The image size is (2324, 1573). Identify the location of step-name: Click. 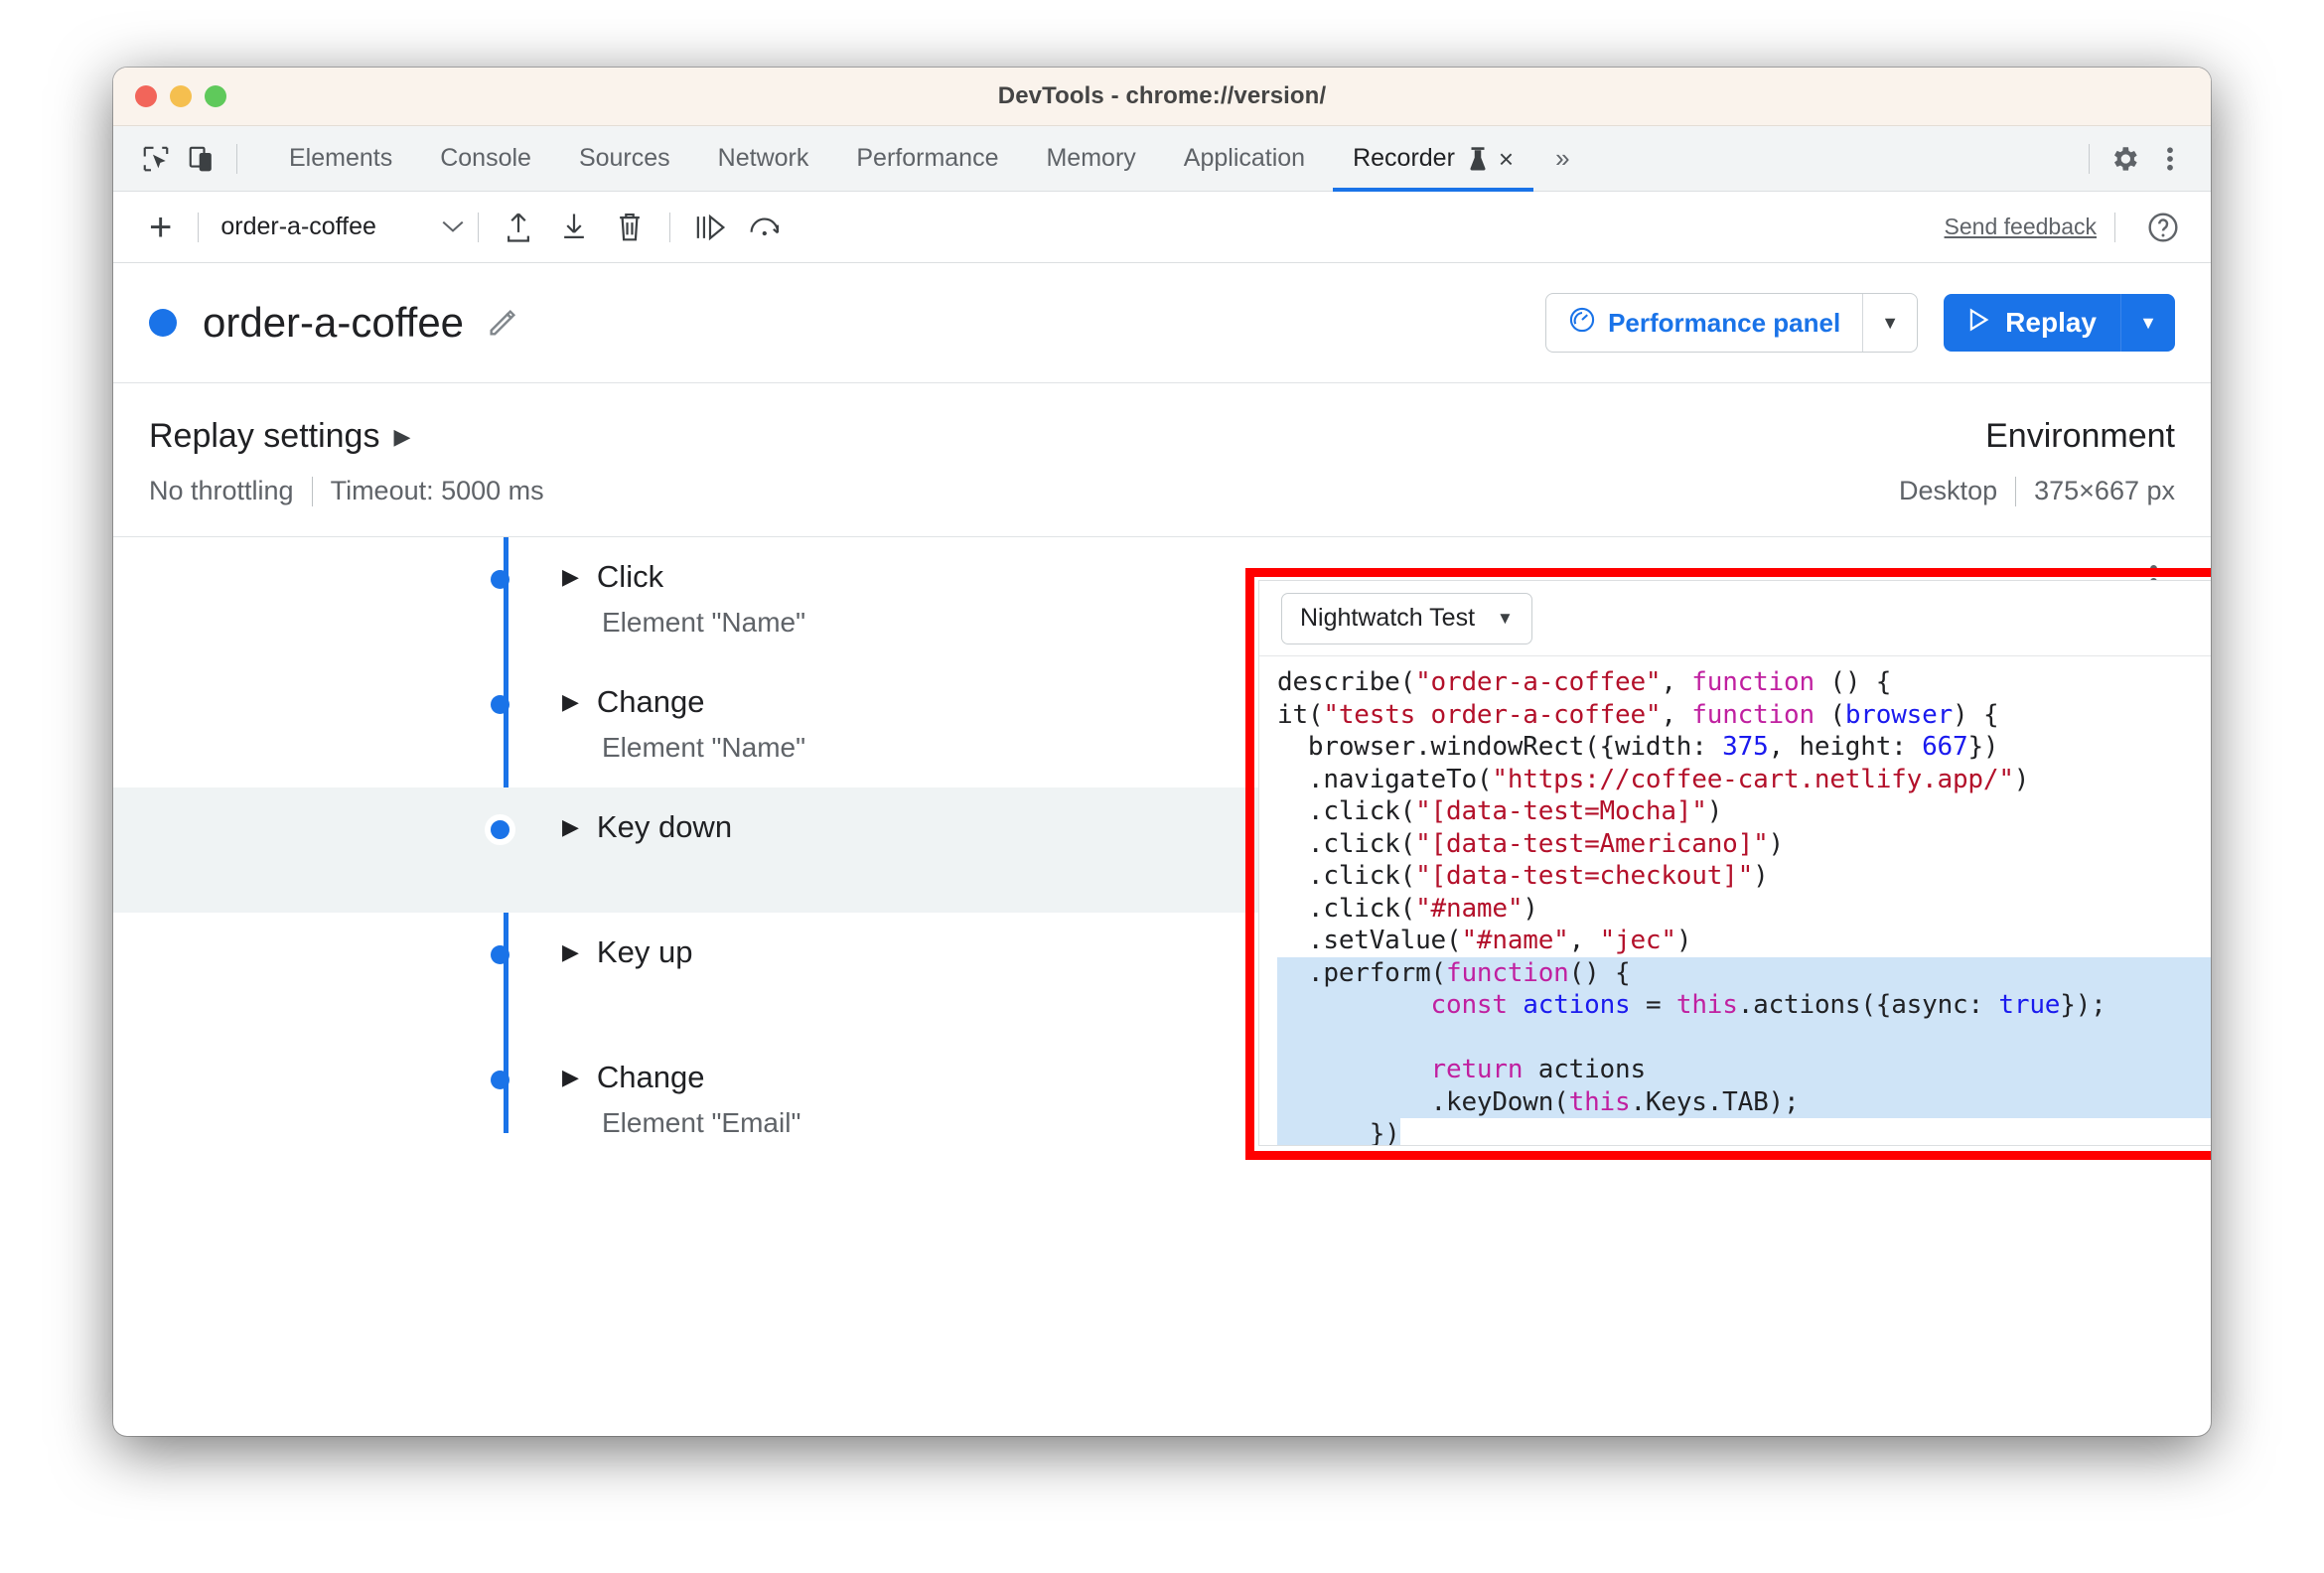
(630, 577).